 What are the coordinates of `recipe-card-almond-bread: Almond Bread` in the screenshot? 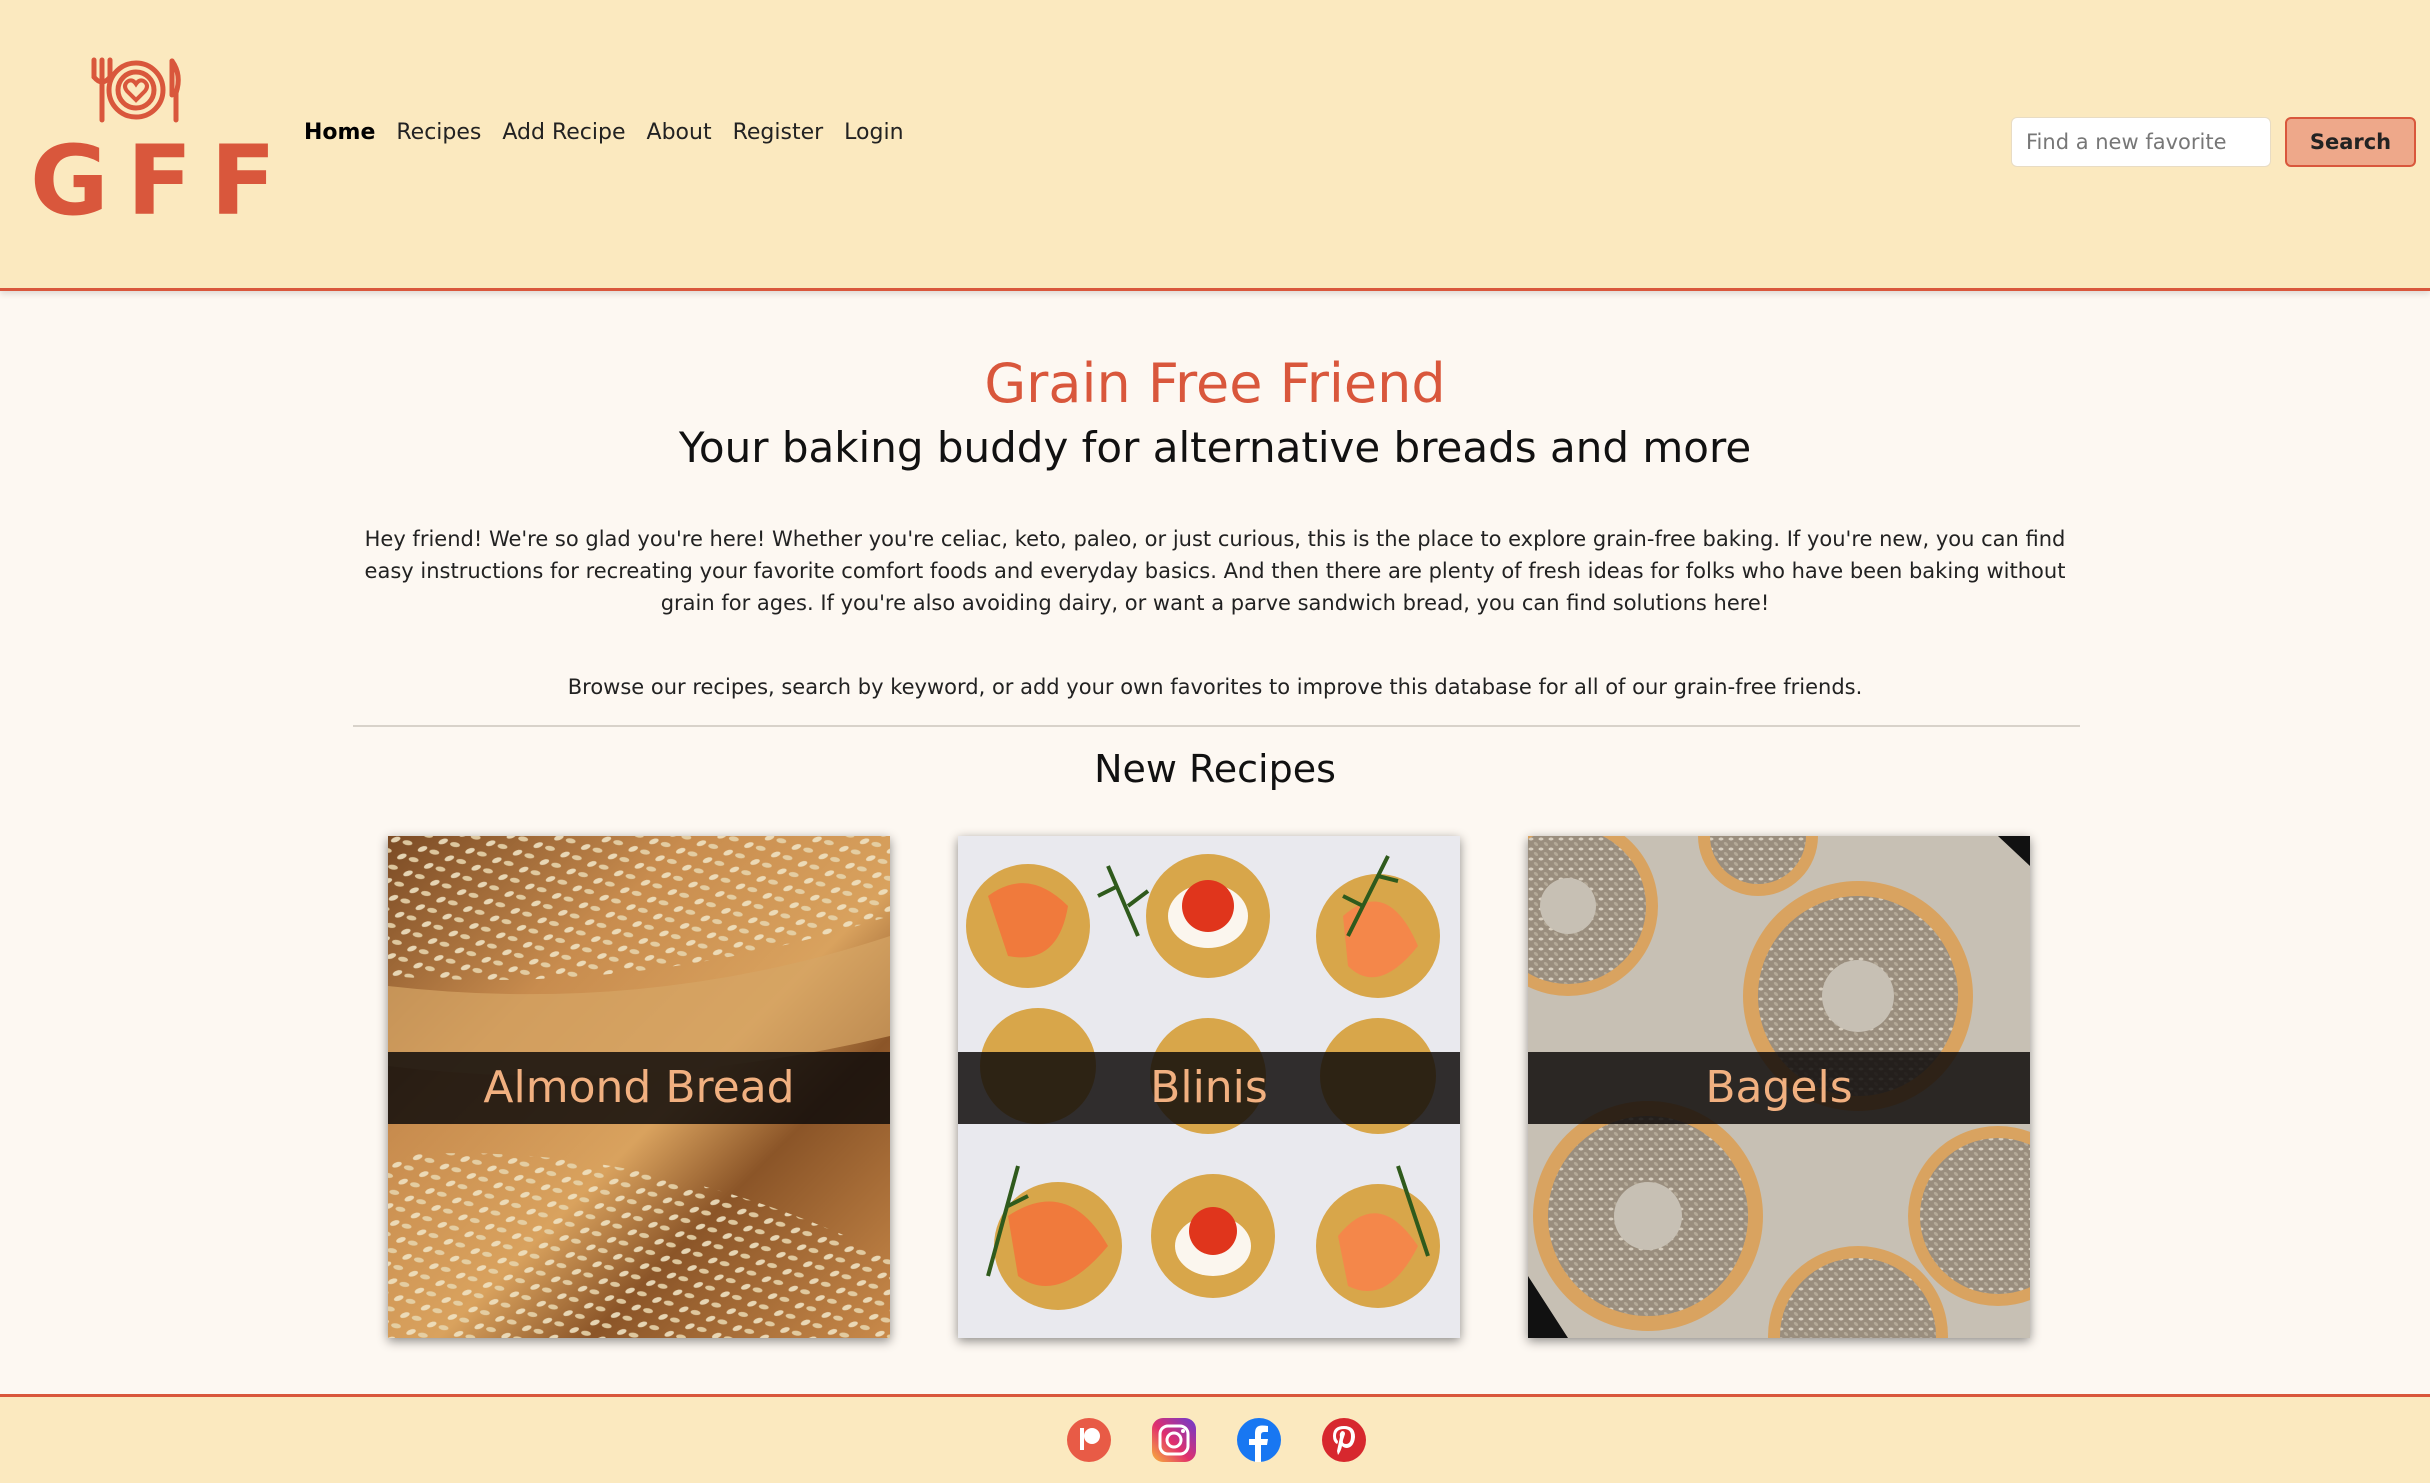 It's located at (639, 1087).